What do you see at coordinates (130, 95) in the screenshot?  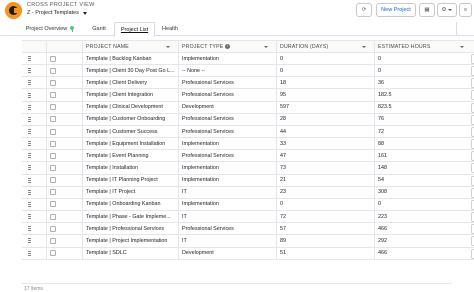 I see `project-name-cell: Template | Client Integration` at bounding box center [130, 95].